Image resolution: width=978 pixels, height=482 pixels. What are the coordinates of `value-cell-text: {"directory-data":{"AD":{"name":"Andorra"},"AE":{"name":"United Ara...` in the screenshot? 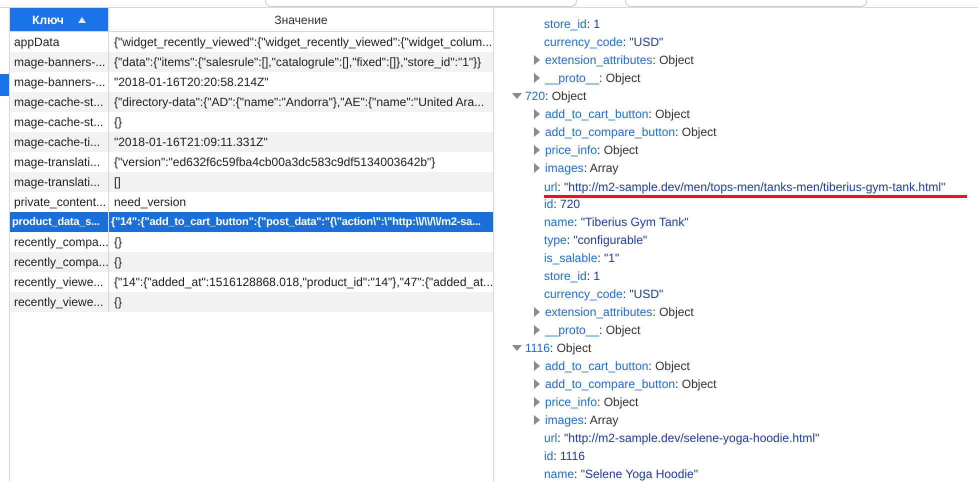 It's located at (299, 102).